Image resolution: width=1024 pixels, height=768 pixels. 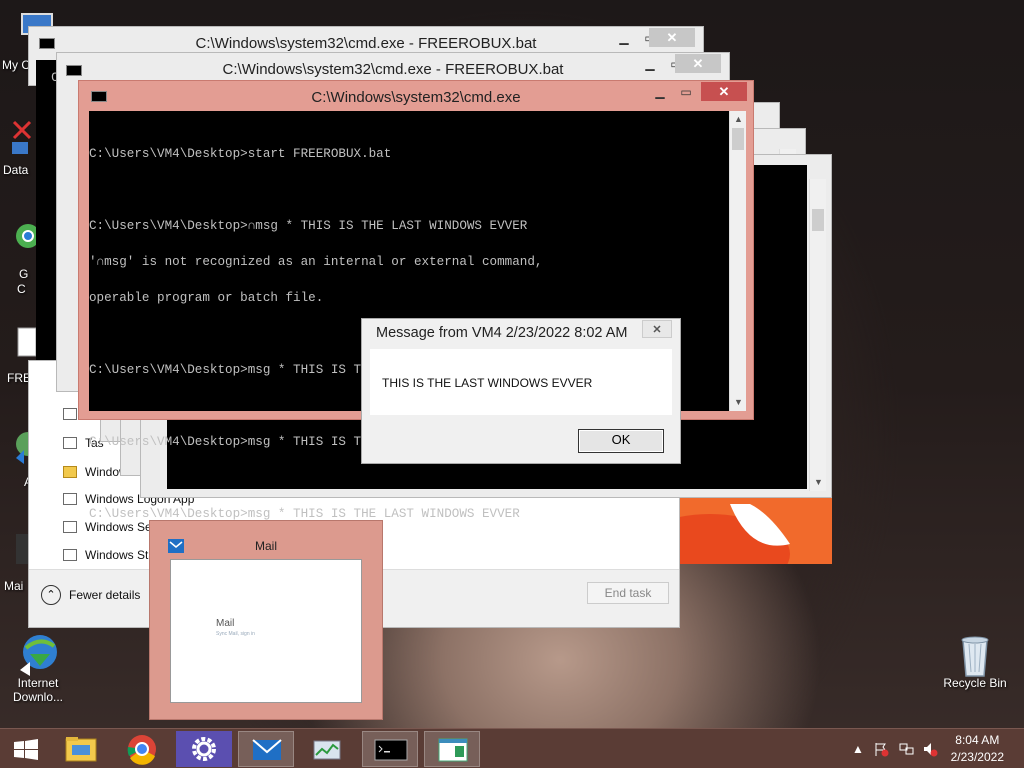 I want to click on settings-button, so click(x=204, y=749).